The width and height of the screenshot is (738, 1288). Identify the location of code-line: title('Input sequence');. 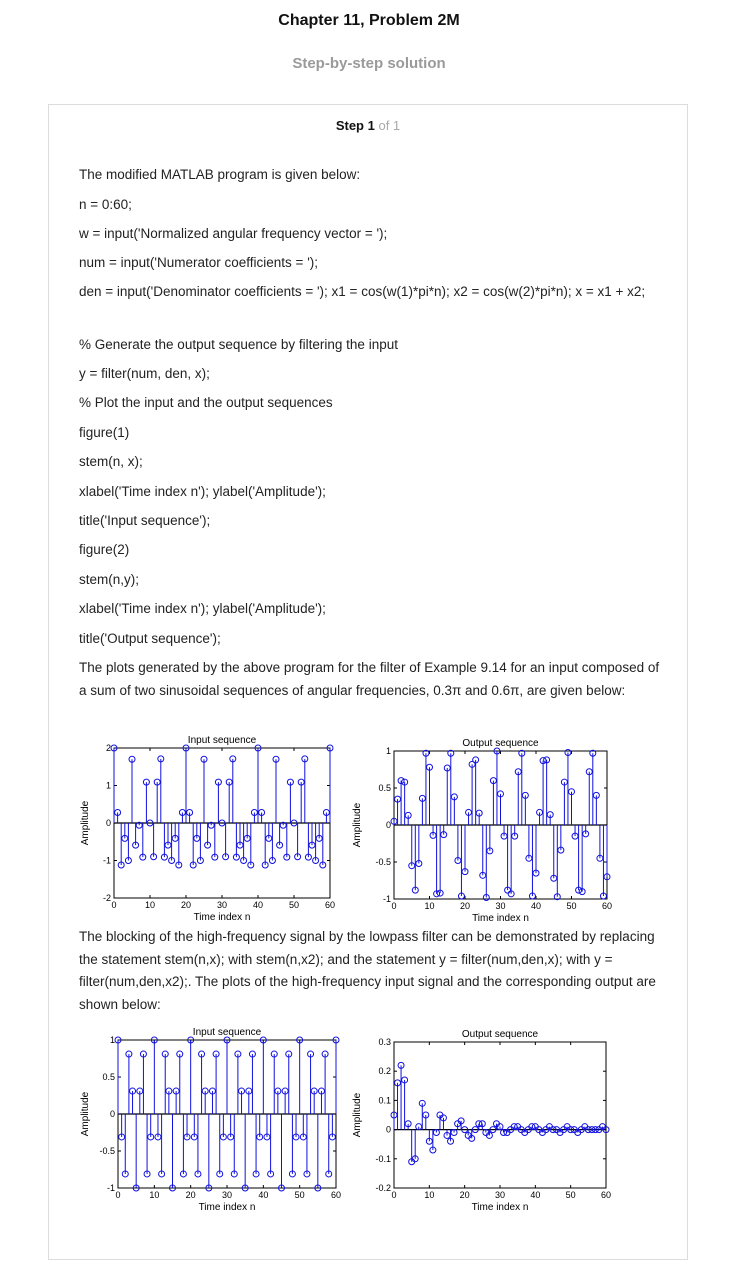
(145, 520).